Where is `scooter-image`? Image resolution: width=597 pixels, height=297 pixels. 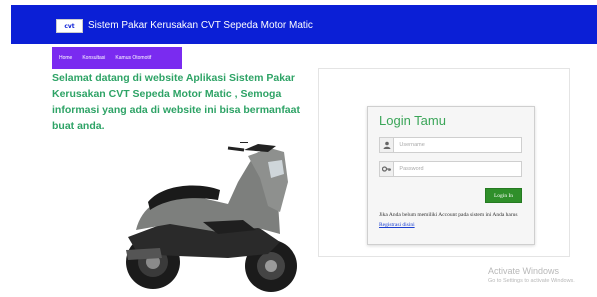 scooter-image is located at coordinates (211, 217).